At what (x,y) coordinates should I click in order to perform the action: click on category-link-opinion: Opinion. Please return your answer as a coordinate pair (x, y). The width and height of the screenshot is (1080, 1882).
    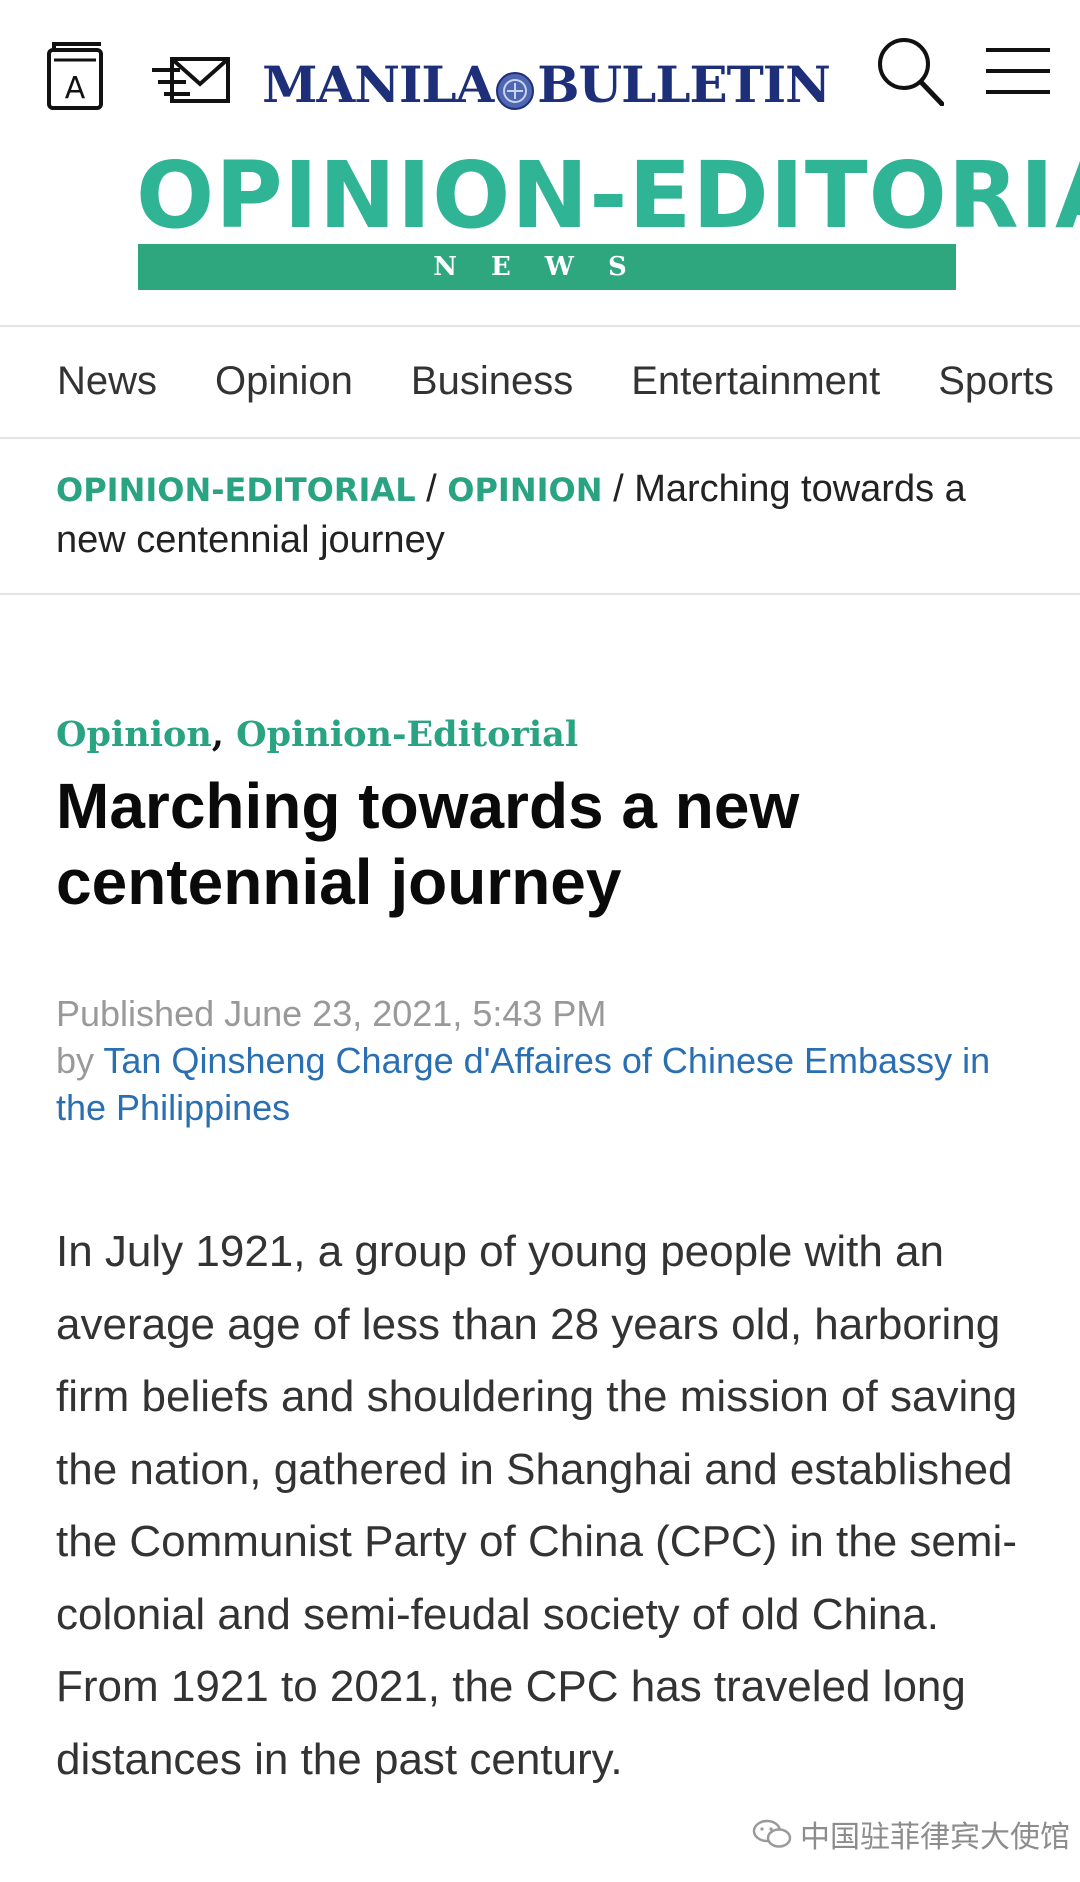
    Looking at the image, I should click on (134, 734).